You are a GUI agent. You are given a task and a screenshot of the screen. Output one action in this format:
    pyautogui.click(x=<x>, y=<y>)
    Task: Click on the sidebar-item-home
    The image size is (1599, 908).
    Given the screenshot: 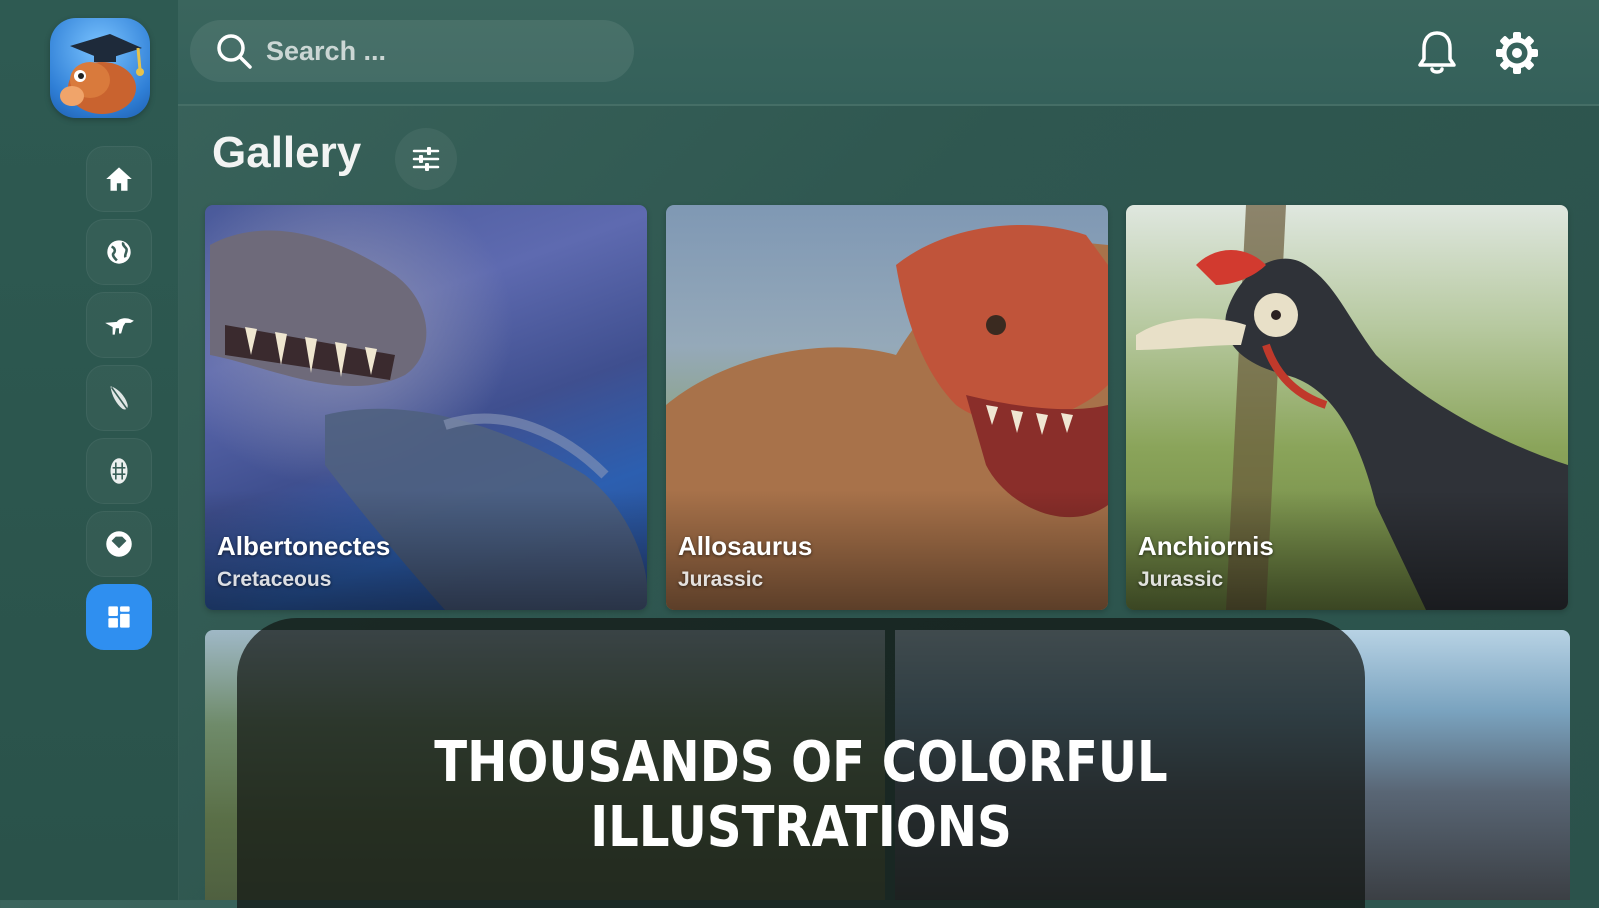 What is the action you would take?
    pyautogui.click(x=119, y=179)
    